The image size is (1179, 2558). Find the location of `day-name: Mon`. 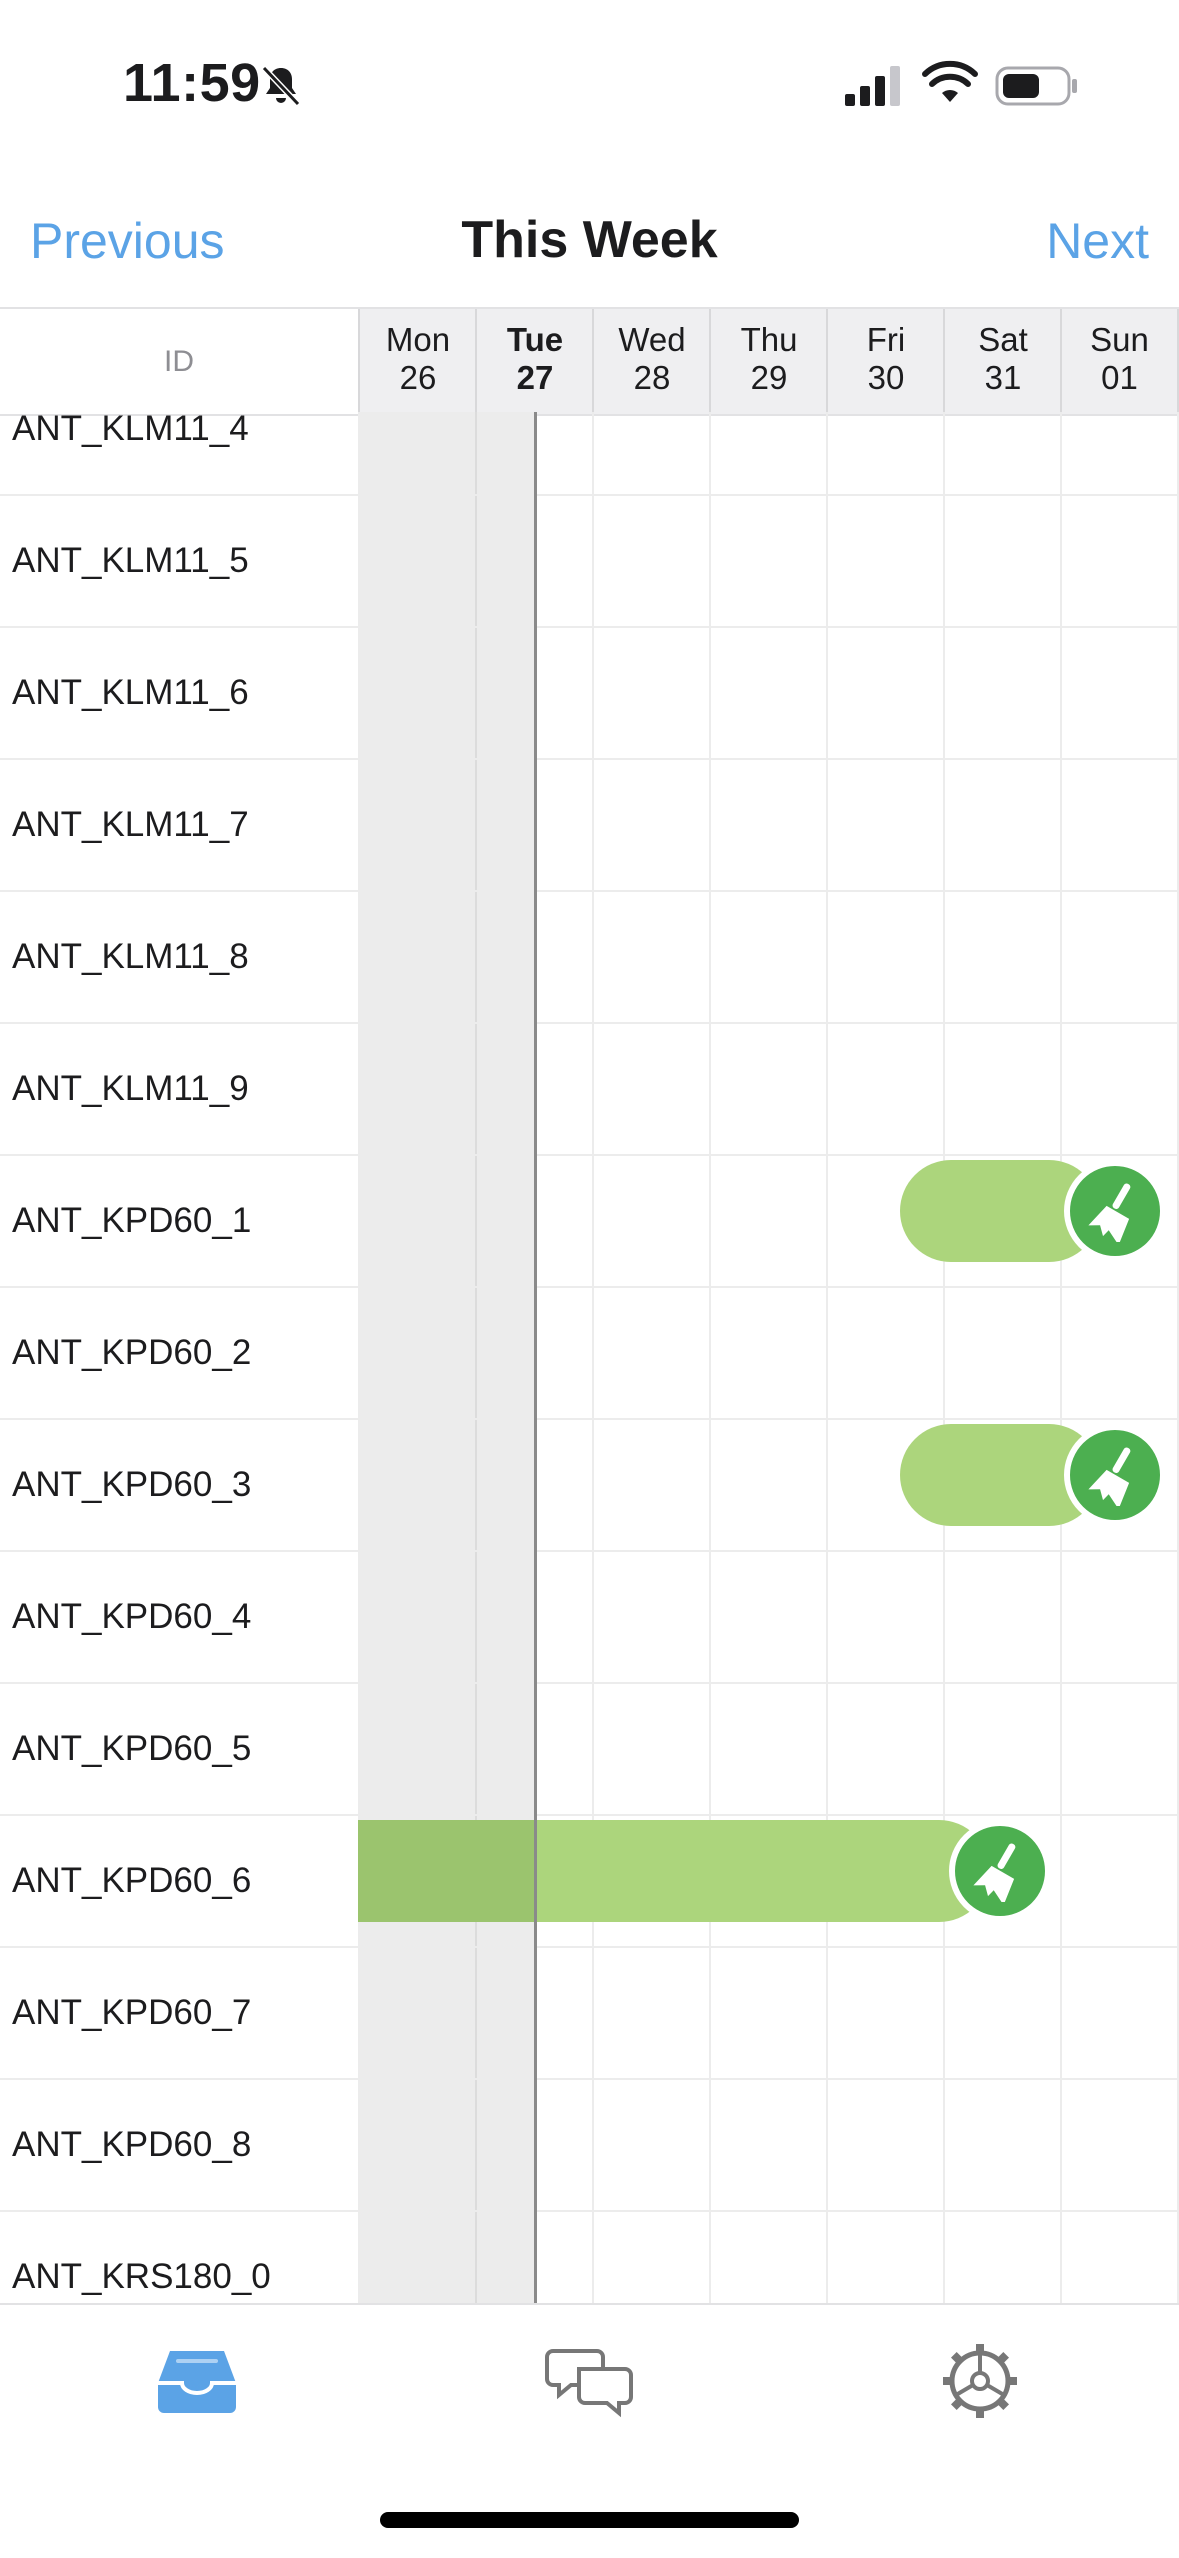

day-name: Mon is located at coordinates (418, 339).